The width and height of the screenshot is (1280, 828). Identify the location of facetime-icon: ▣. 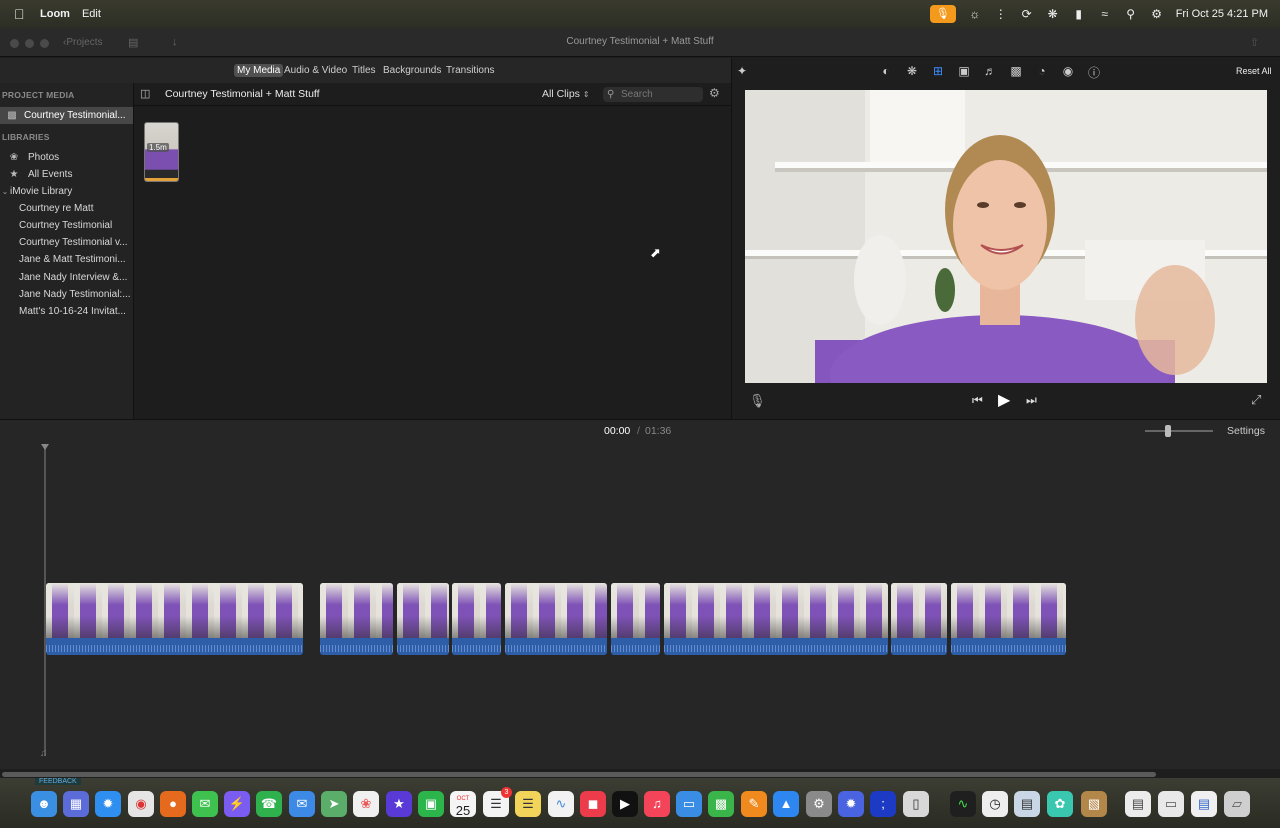
(431, 804).